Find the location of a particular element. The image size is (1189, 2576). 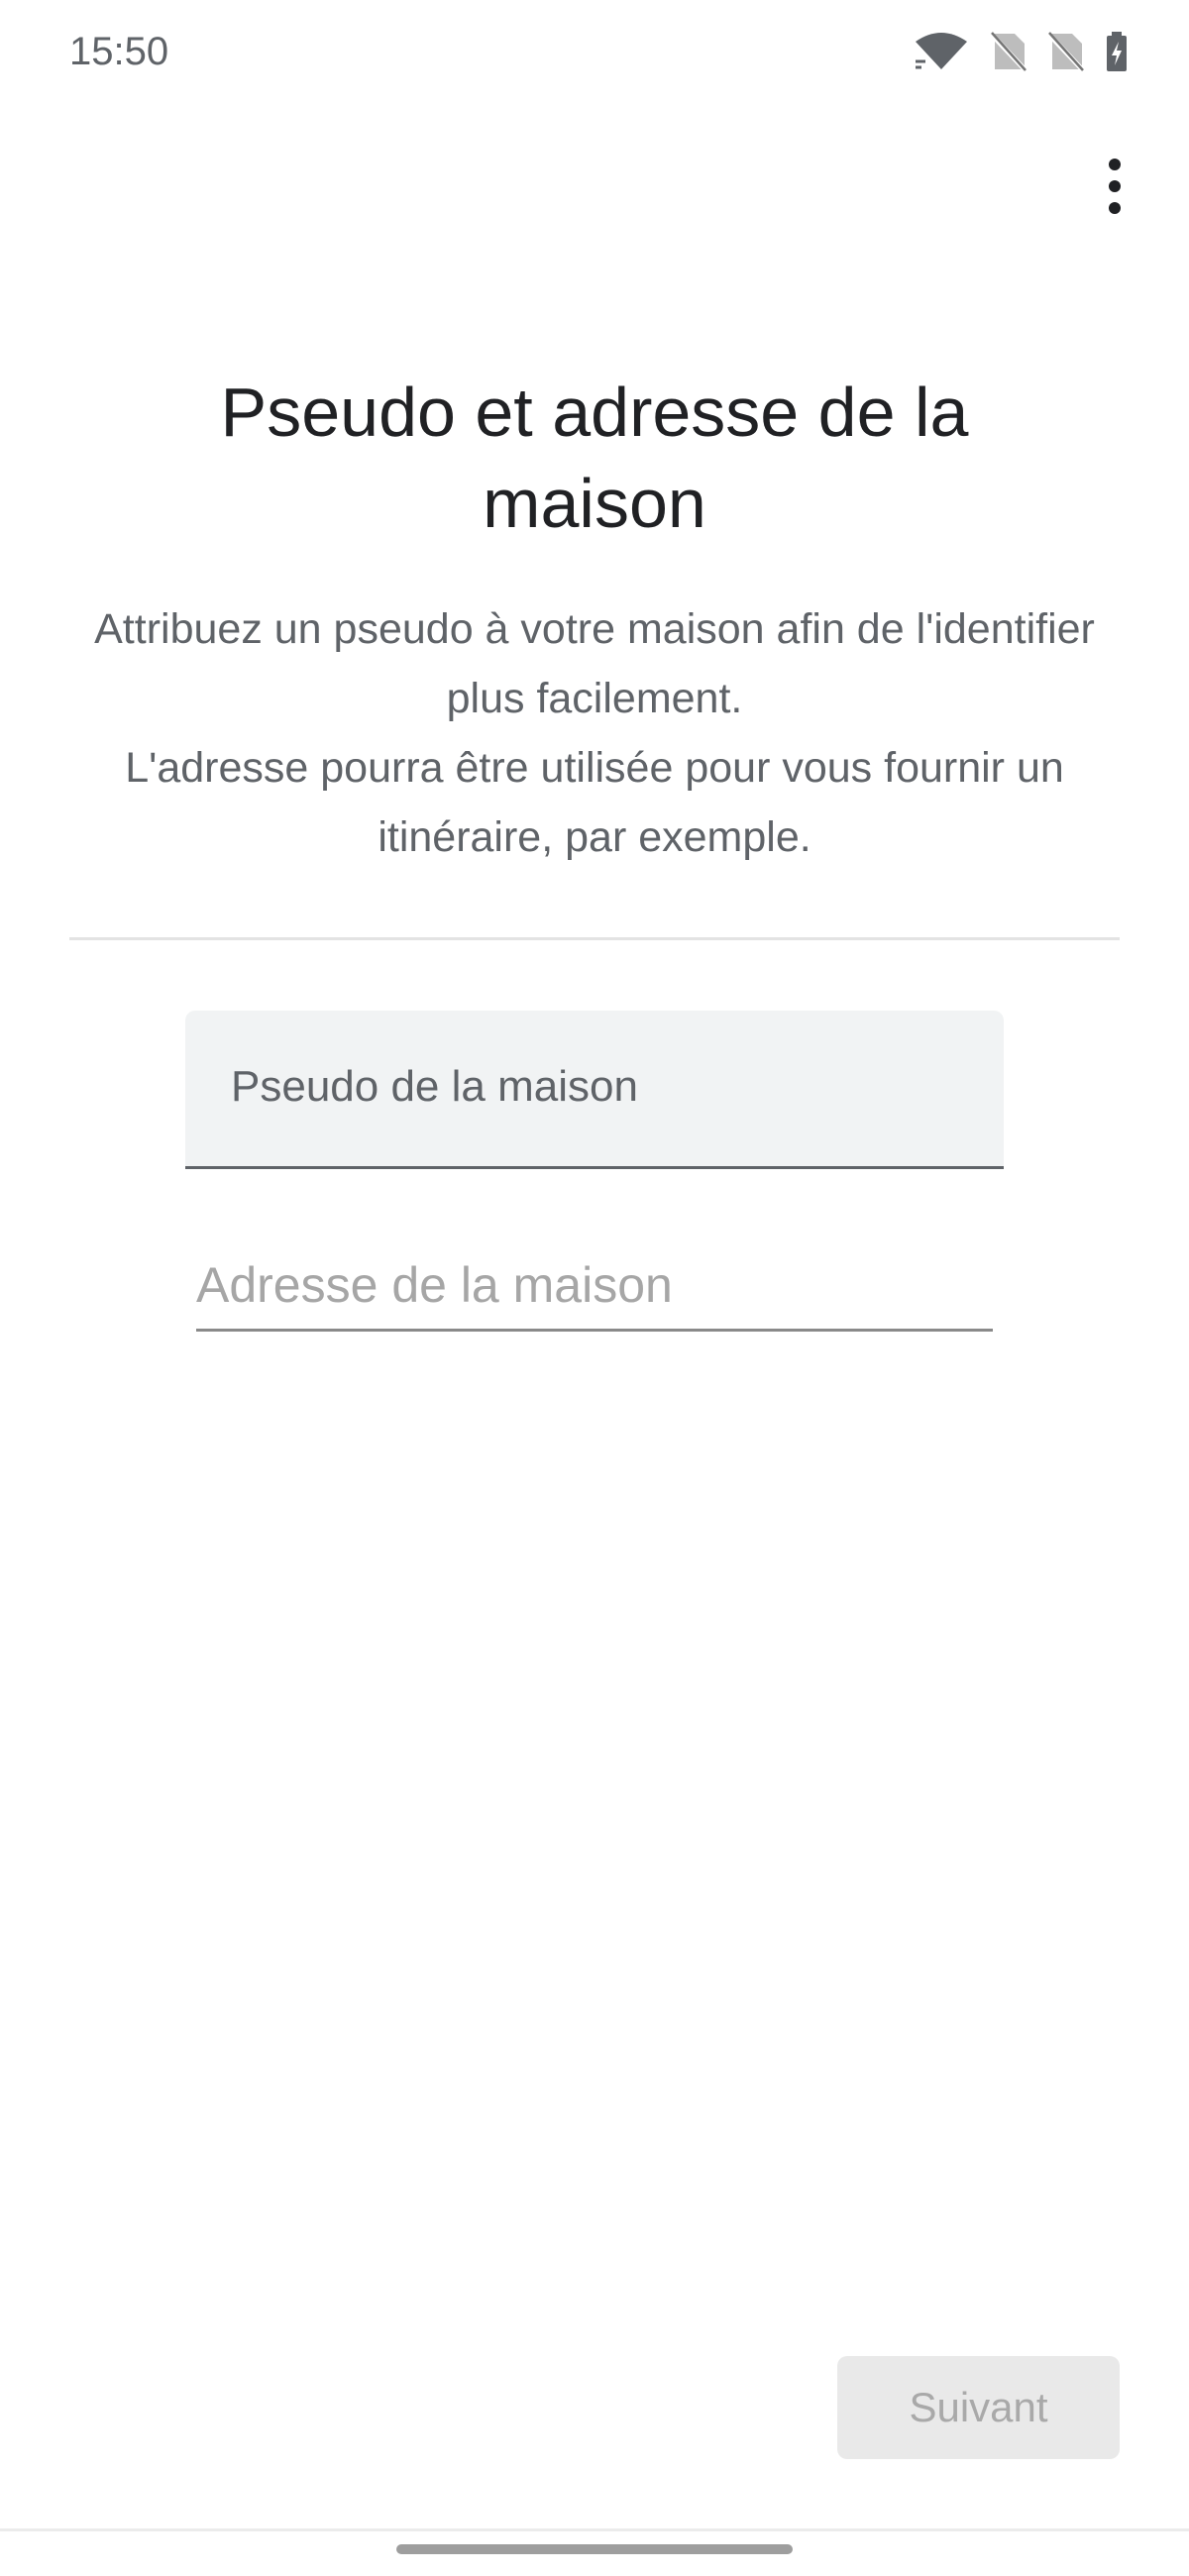

home-nickname-field: Pseudo de la maison is located at coordinates (594, 1090).